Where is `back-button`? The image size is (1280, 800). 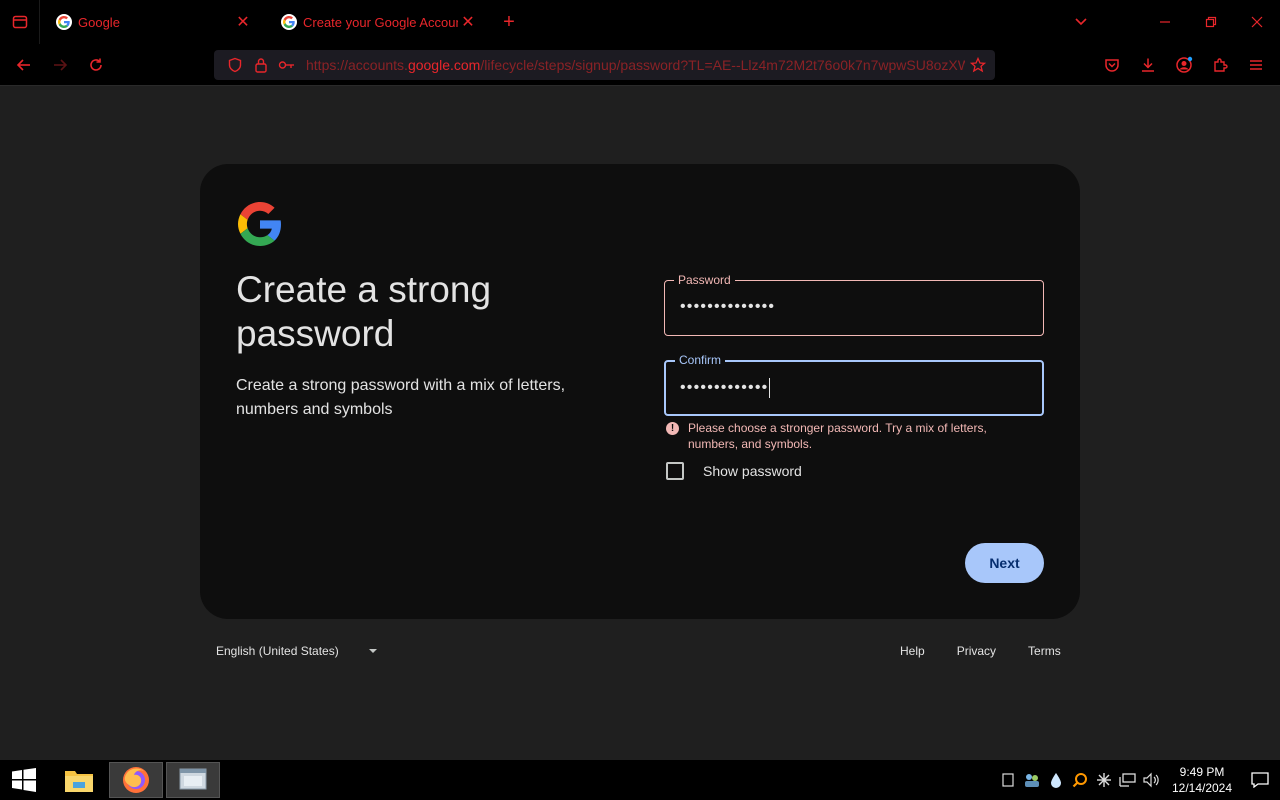
back-button is located at coordinates (24, 65).